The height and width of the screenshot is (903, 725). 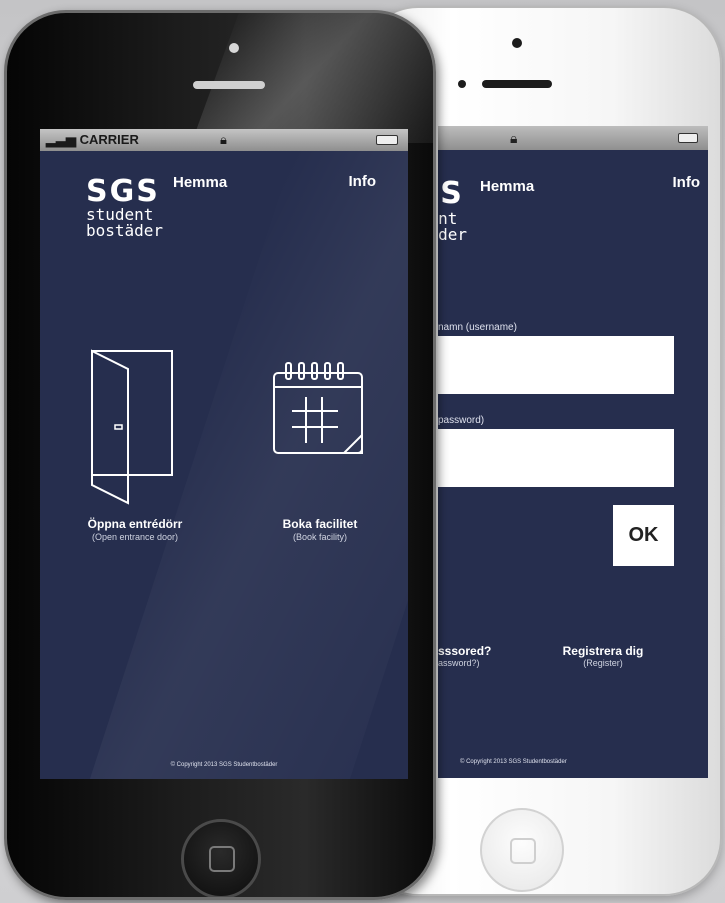 I want to click on book-facility-label: Boka facilitet, so click(x=320, y=524).